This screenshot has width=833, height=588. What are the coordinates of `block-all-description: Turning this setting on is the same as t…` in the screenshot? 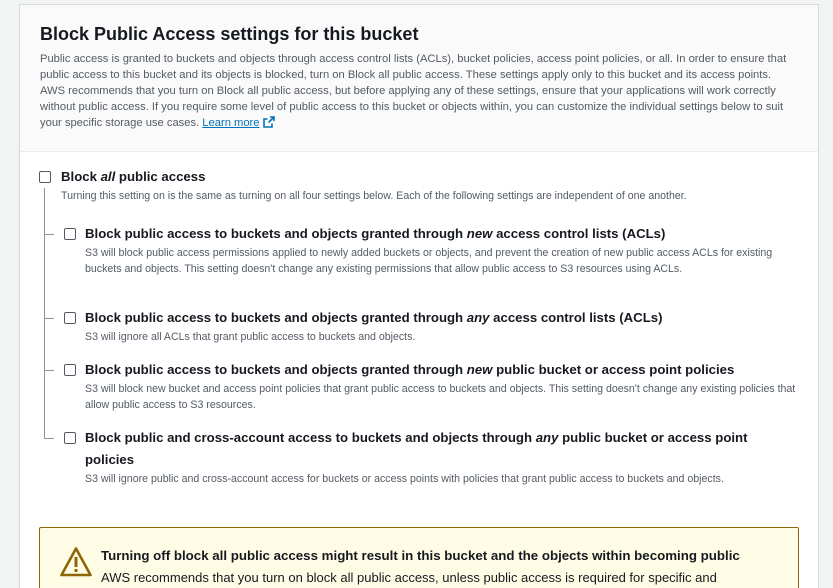 It's located at (374, 196).